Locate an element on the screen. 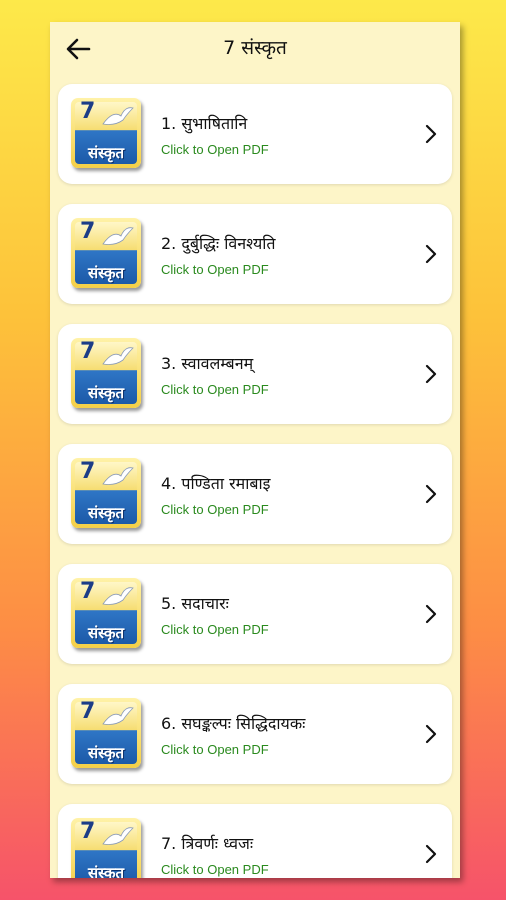 Image resolution: width=506 pixels, height=900 pixels. page-title: 7 संस्कृत is located at coordinates (255, 48).